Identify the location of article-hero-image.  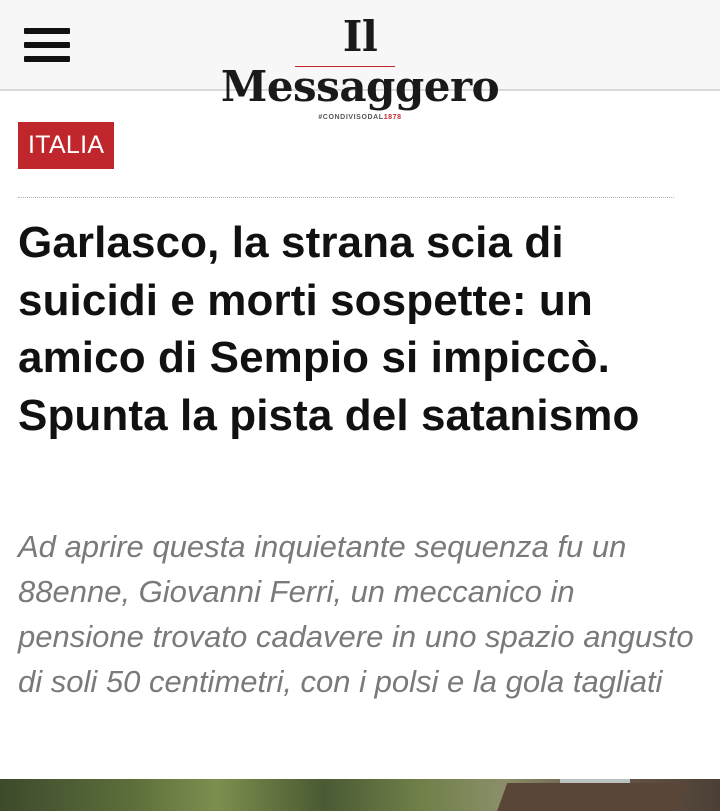
(360, 795).